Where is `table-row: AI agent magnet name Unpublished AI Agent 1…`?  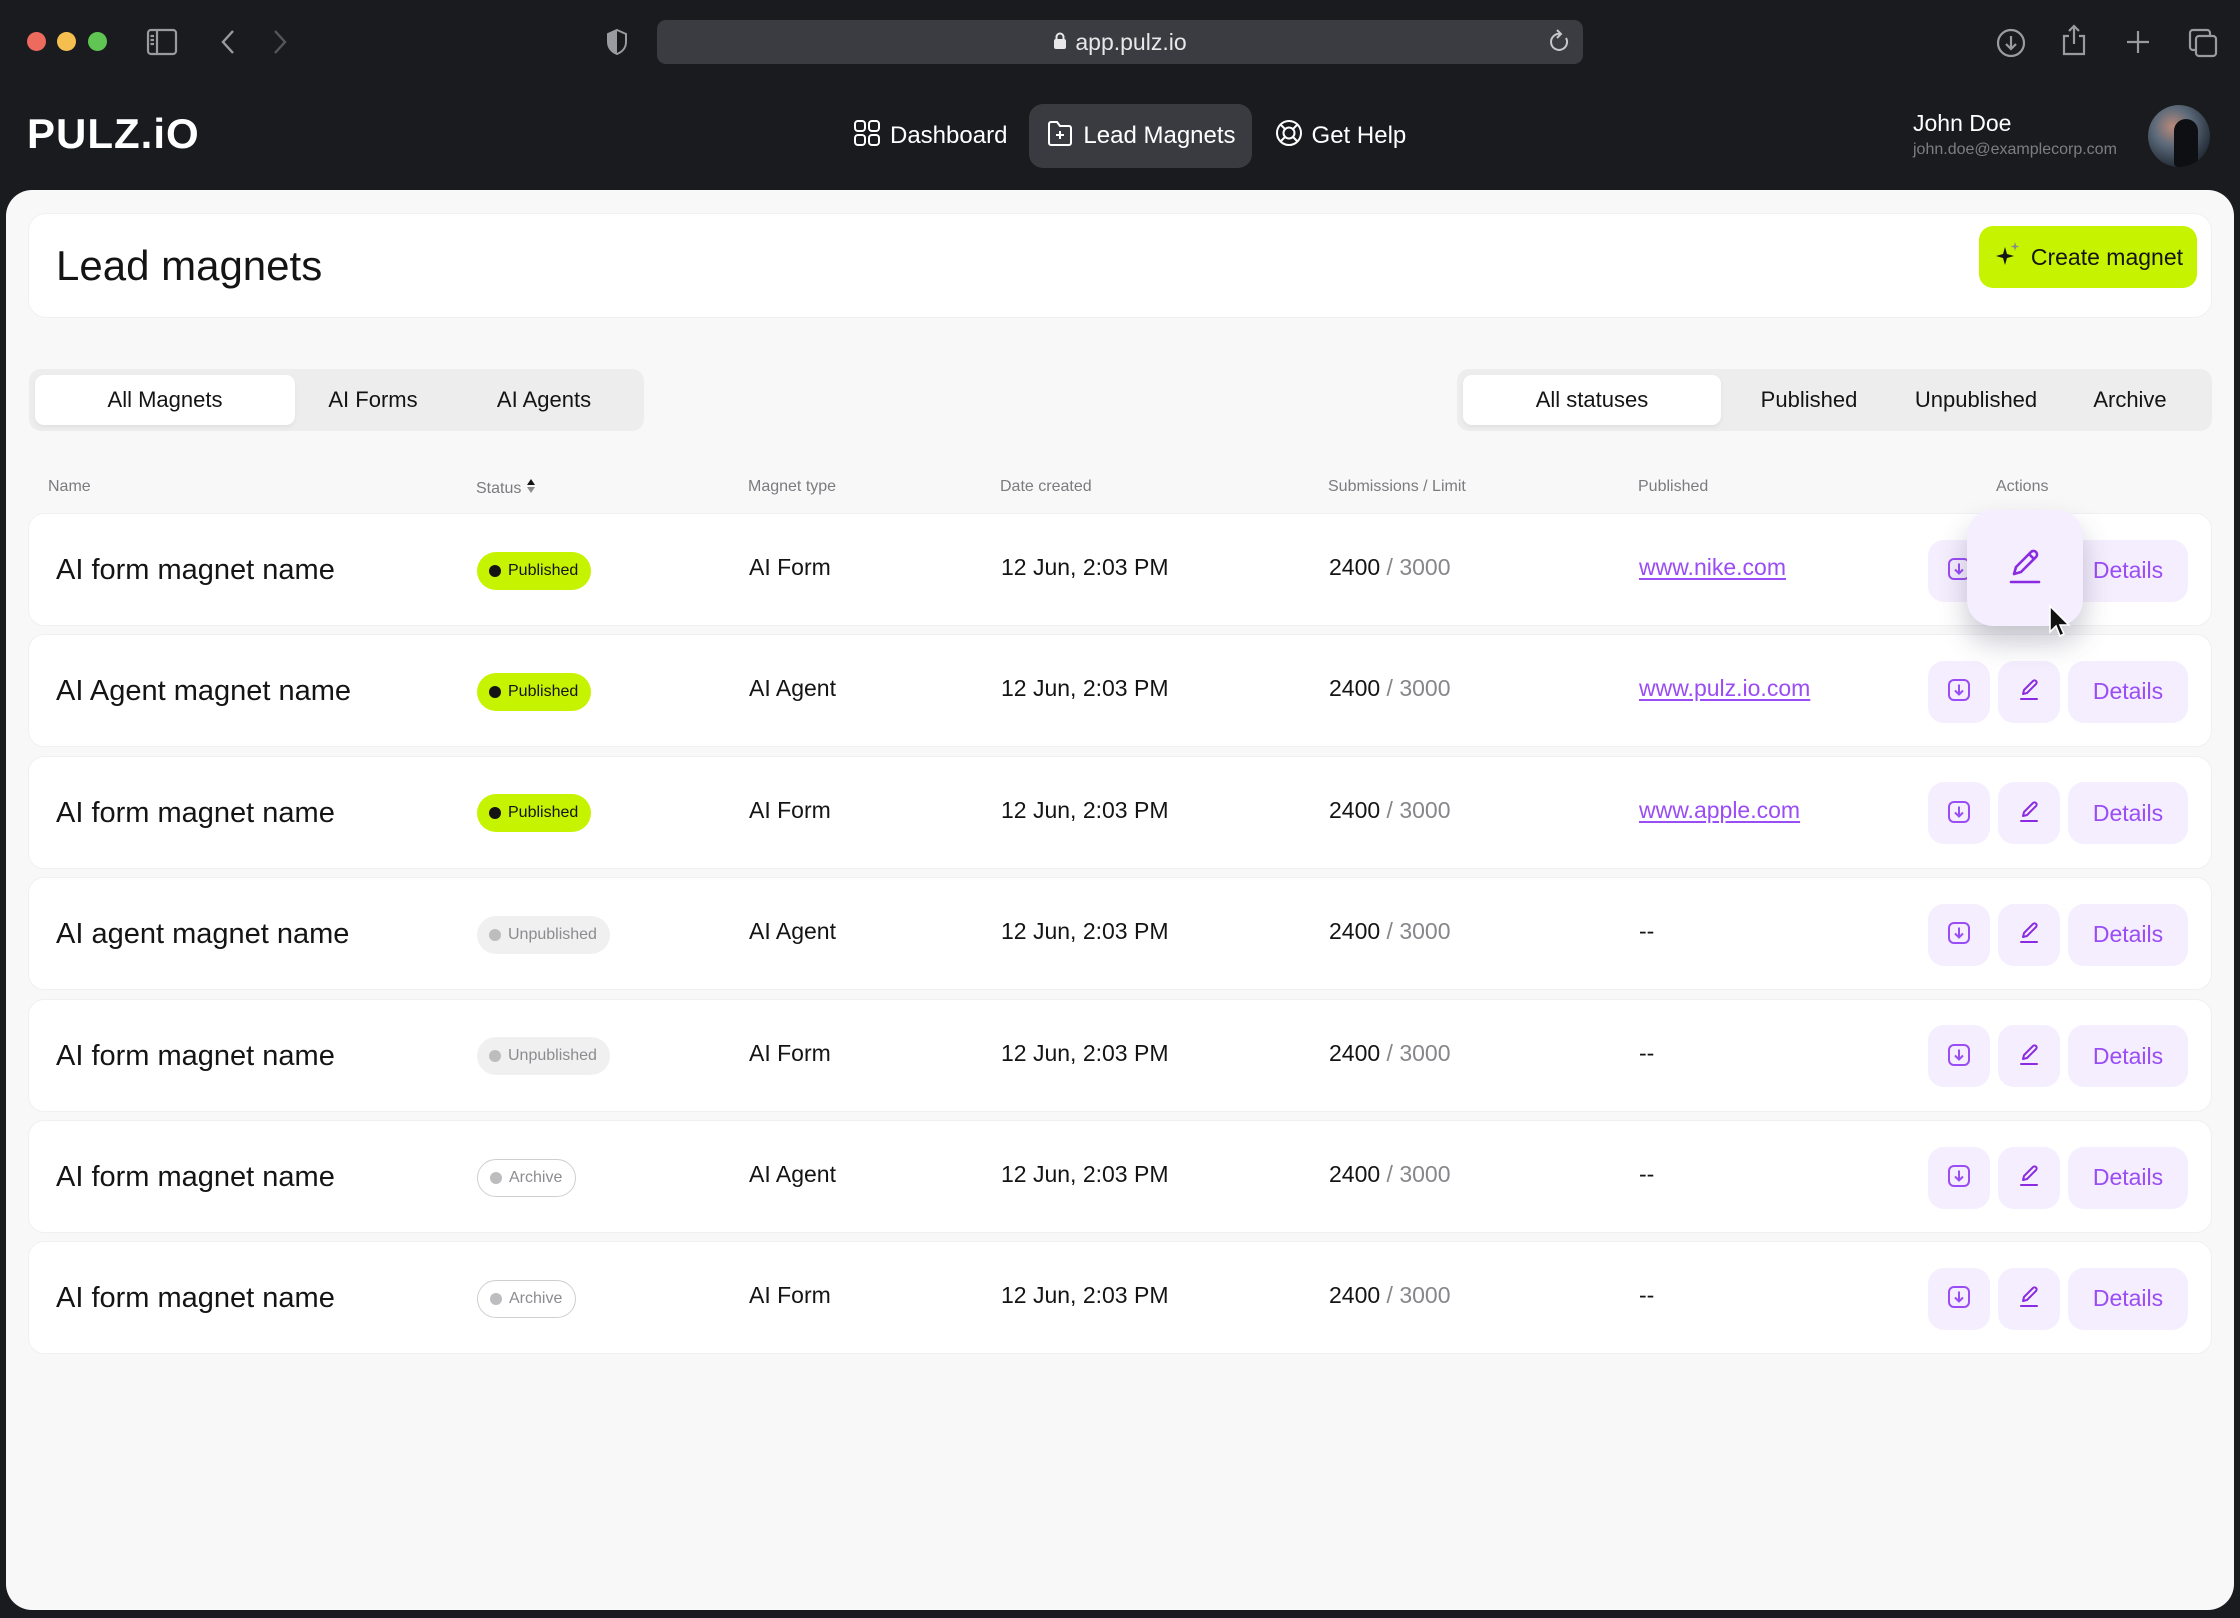
table-row: AI agent magnet name Unpublished AI Agent 1… is located at coordinates (1120, 934).